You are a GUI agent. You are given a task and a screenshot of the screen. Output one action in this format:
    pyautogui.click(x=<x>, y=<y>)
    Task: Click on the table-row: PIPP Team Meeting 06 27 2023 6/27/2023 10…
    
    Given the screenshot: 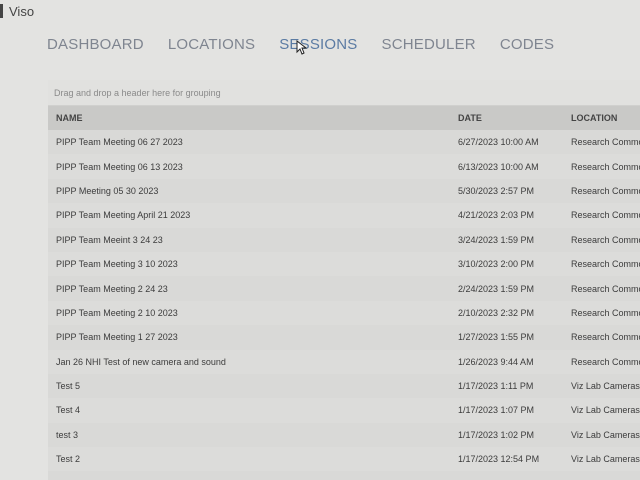 What is the action you would take?
    pyautogui.click(x=344, y=142)
    